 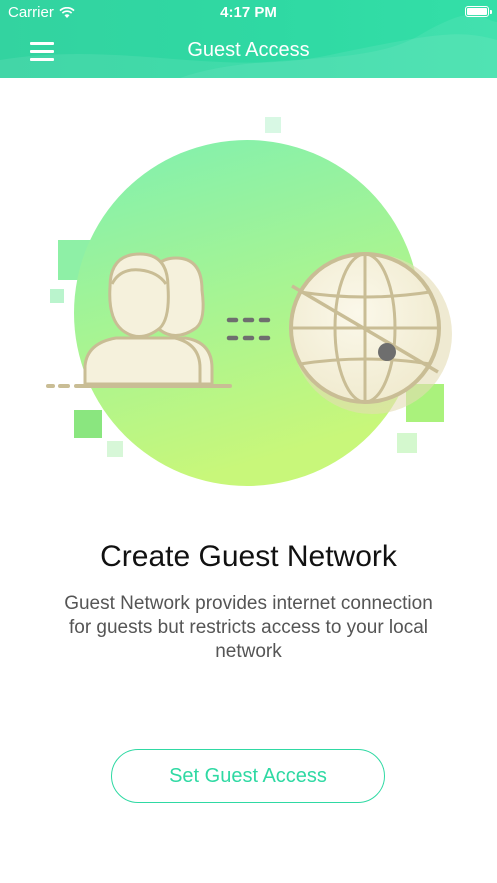 What do you see at coordinates (248, 556) in the screenshot?
I see `headline: Create Guest Network` at bounding box center [248, 556].